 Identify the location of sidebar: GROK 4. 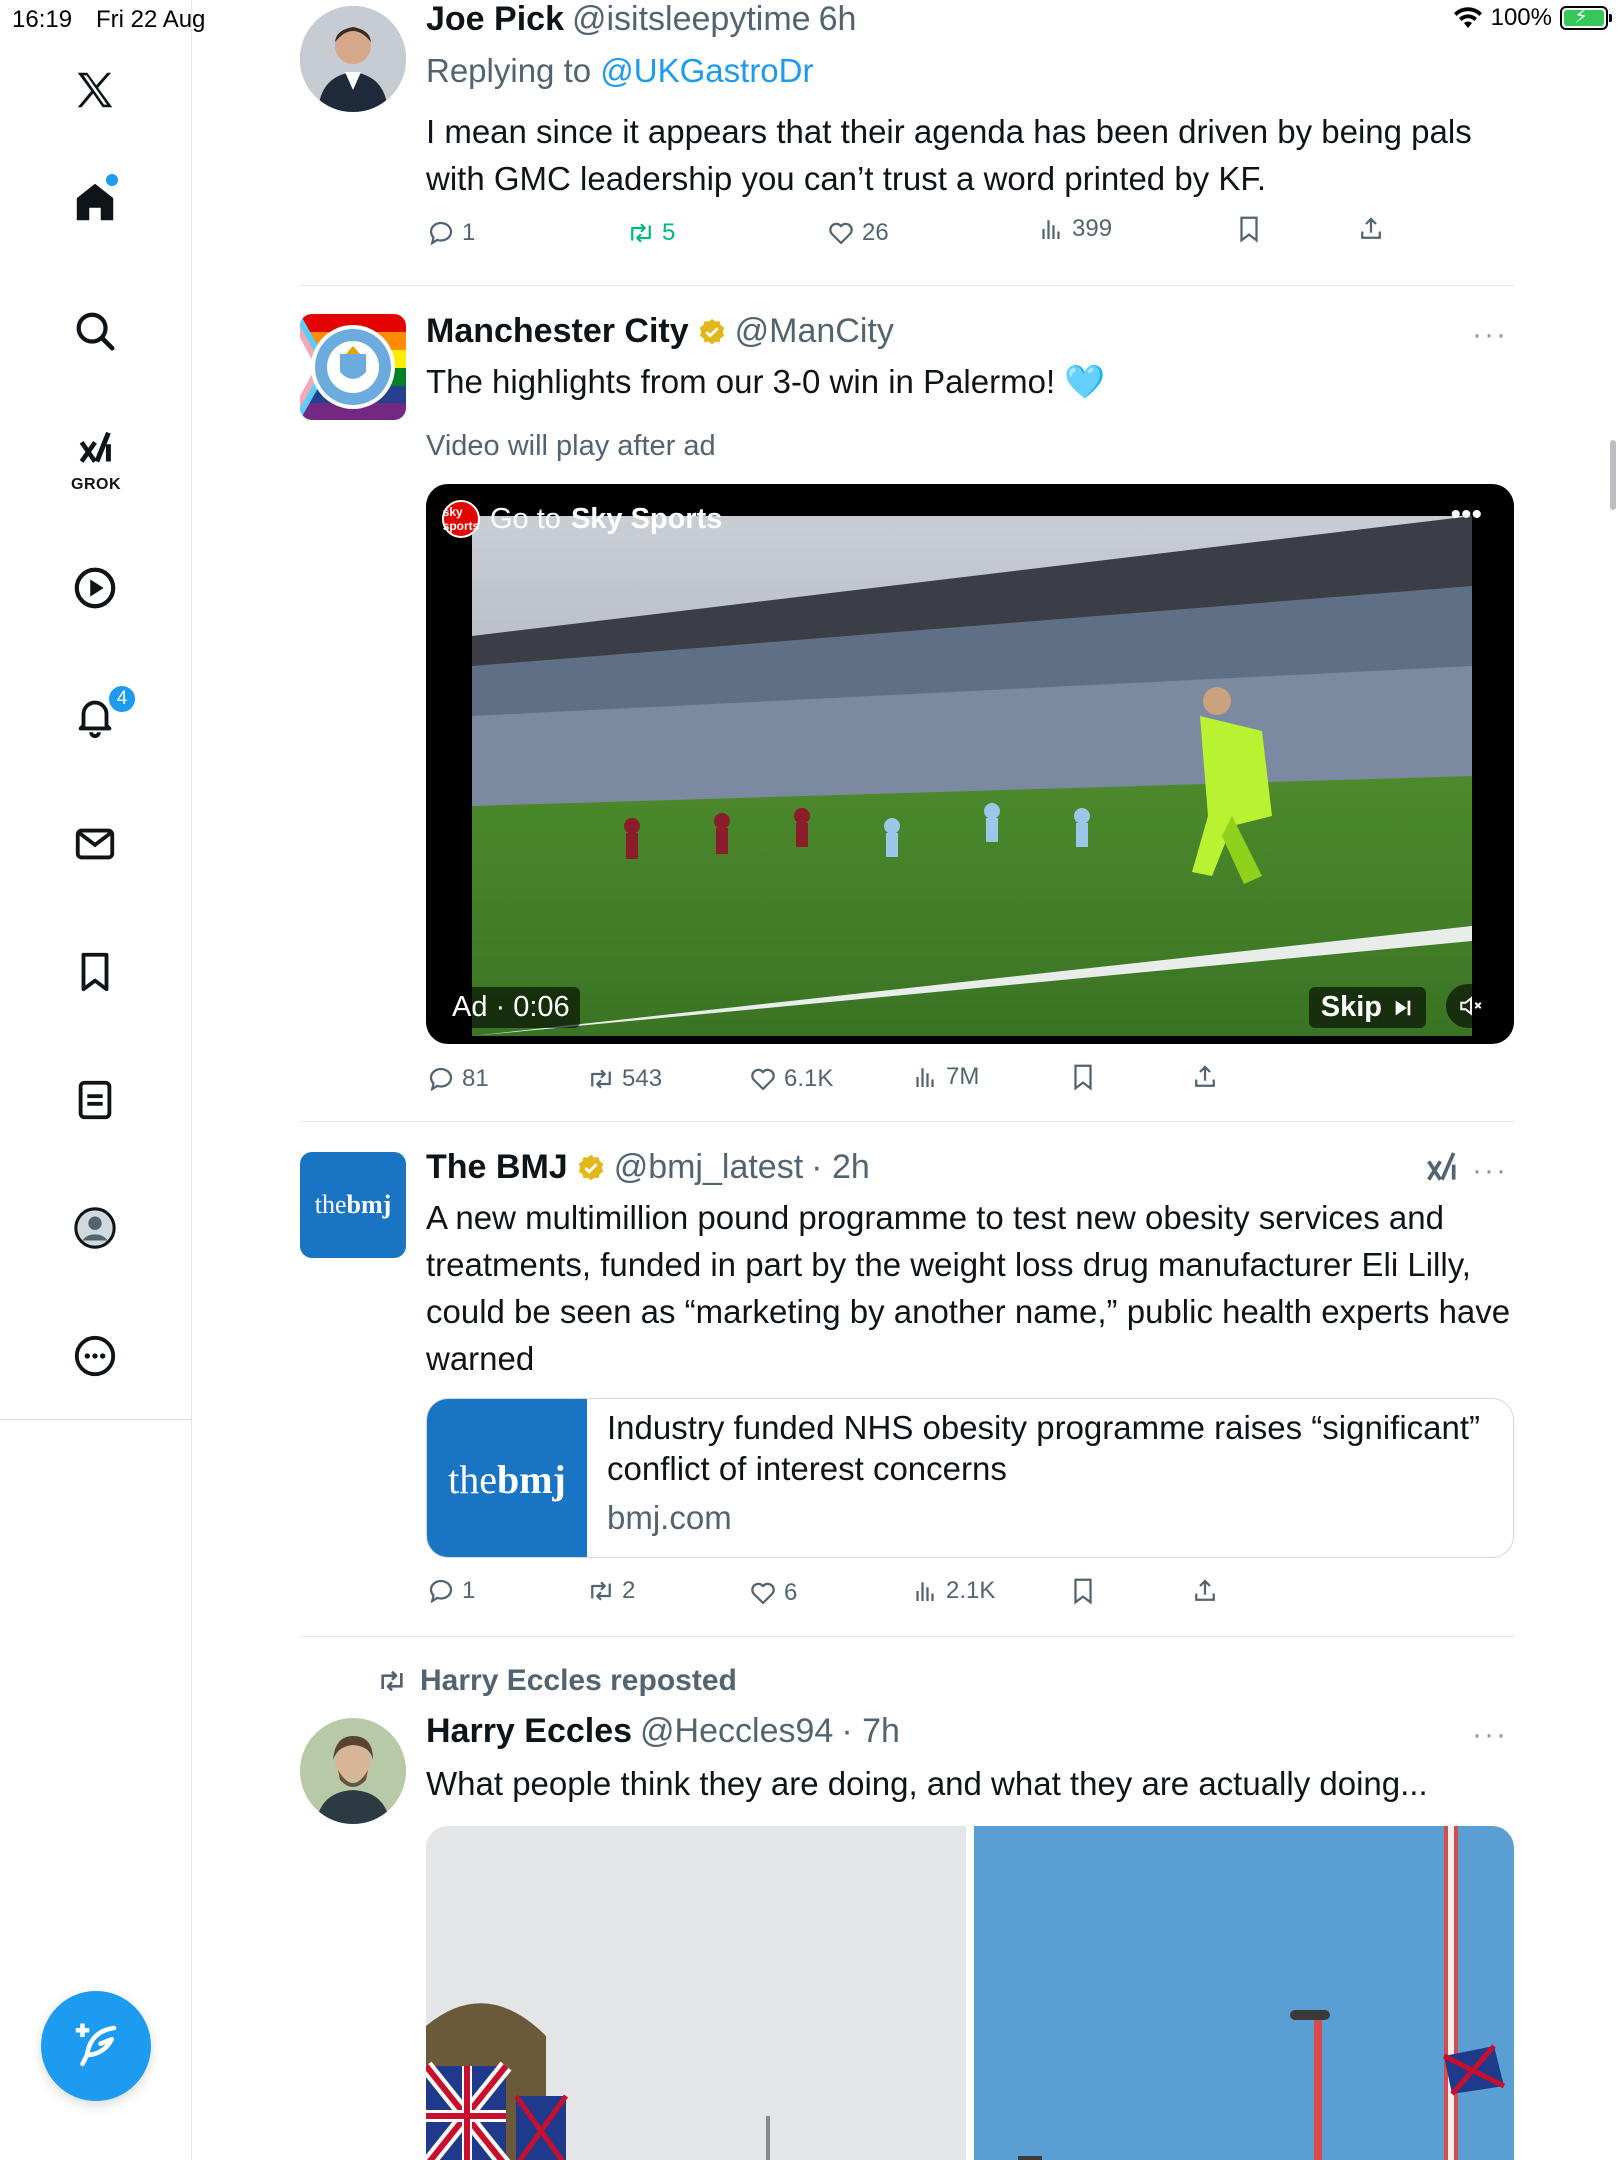
(96, 1080).